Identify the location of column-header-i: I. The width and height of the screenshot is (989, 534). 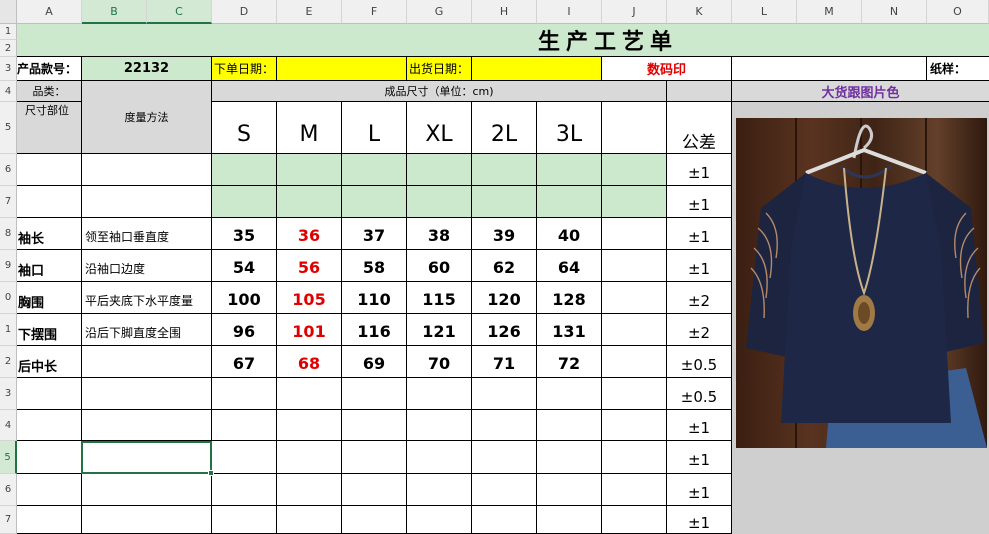
(569, 12).